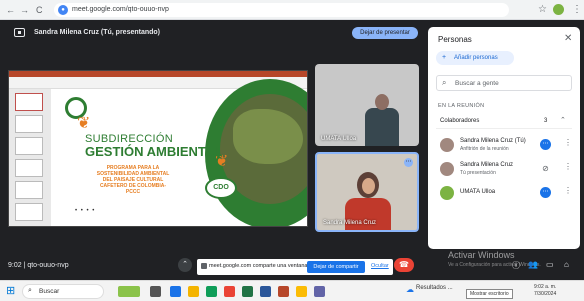 The height and width of the screenshot is (301, 584). What do you see at coordinates (154, 151) in the screenshot?
I see `slide-title-line2: GESTIÓN AMBIENTAL` at bounding box center [154, 151].